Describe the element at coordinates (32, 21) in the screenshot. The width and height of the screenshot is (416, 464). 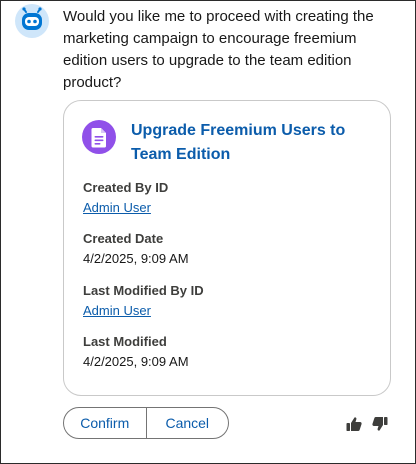
I see `bot-avatar-icon` at that location.